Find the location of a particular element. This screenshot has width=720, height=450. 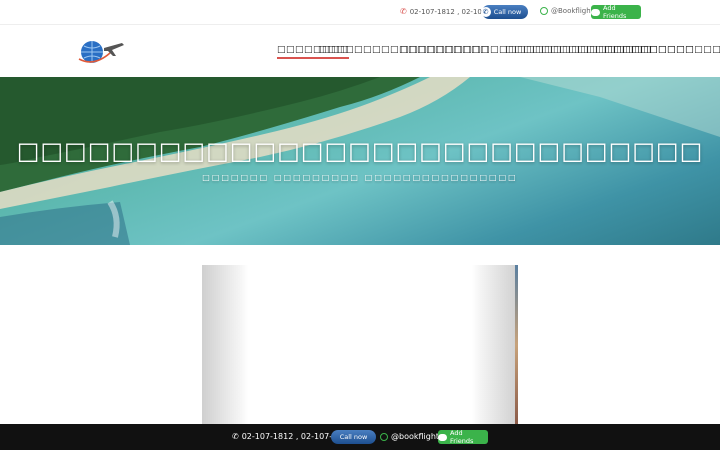

bottom-call-now-button: Call now is located at coordinates (353, 437).